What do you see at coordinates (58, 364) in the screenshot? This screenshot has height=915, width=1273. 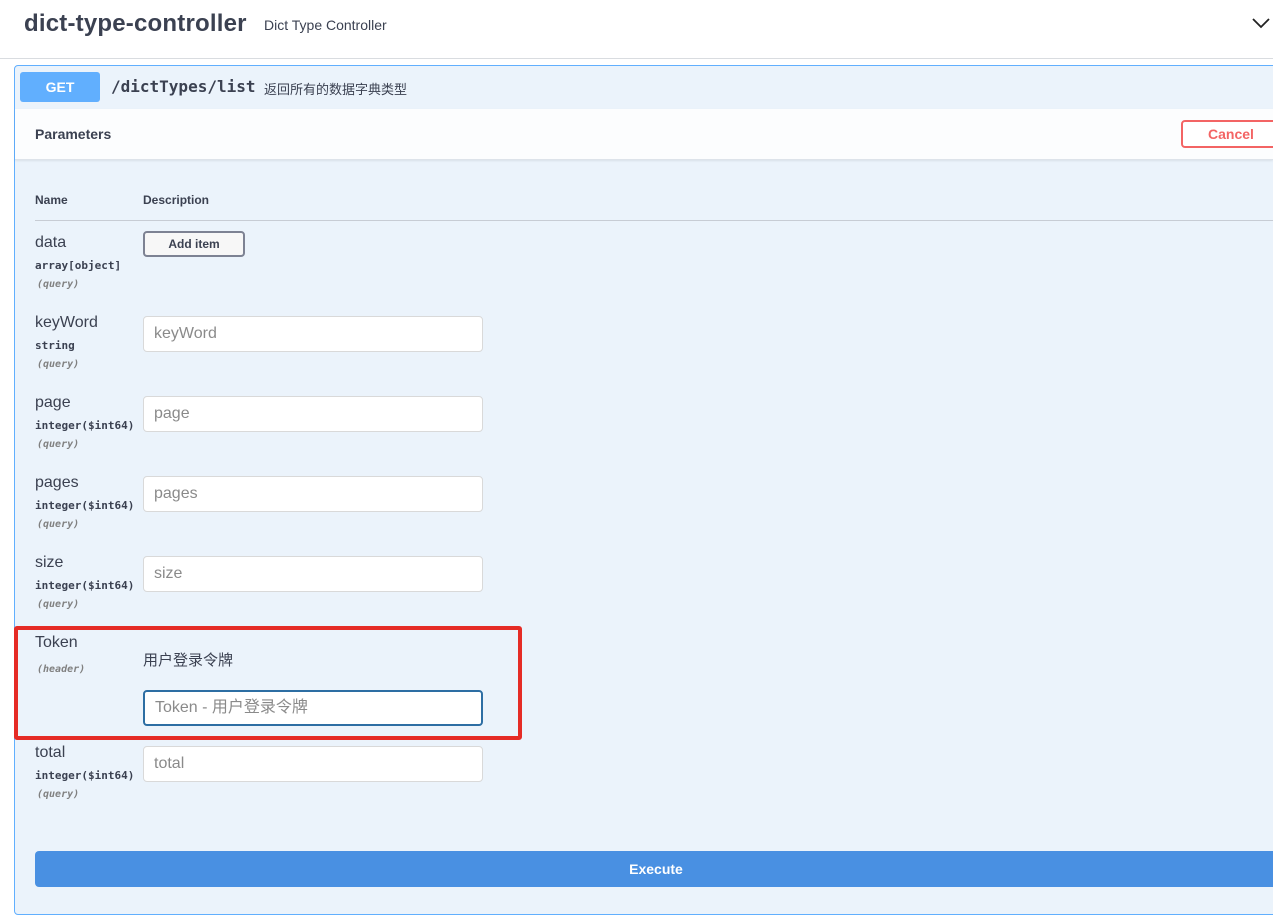 I see `param-in-keyword: (query)` at bounding box center [58, 364].